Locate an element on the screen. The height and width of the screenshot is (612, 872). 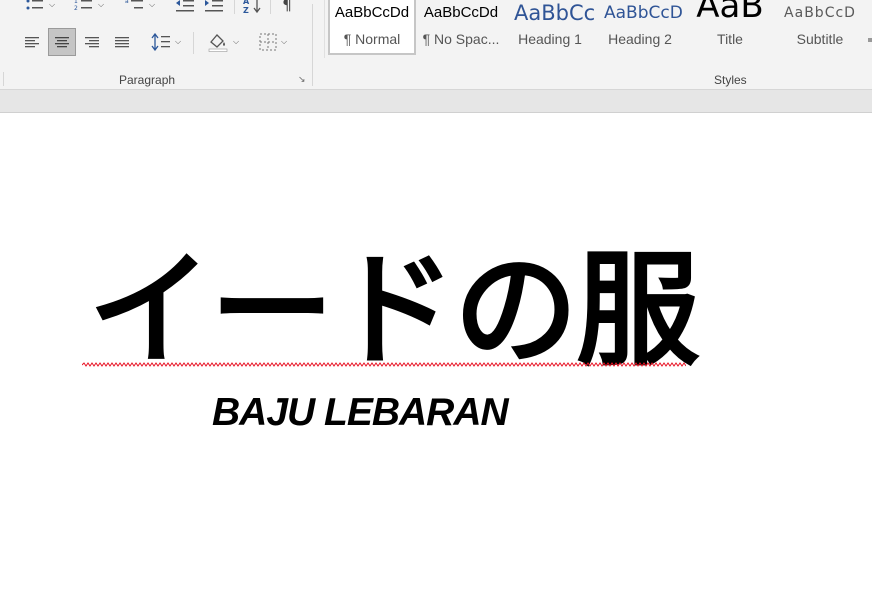
increase-indent-icon is located at coordinates (214, 6).